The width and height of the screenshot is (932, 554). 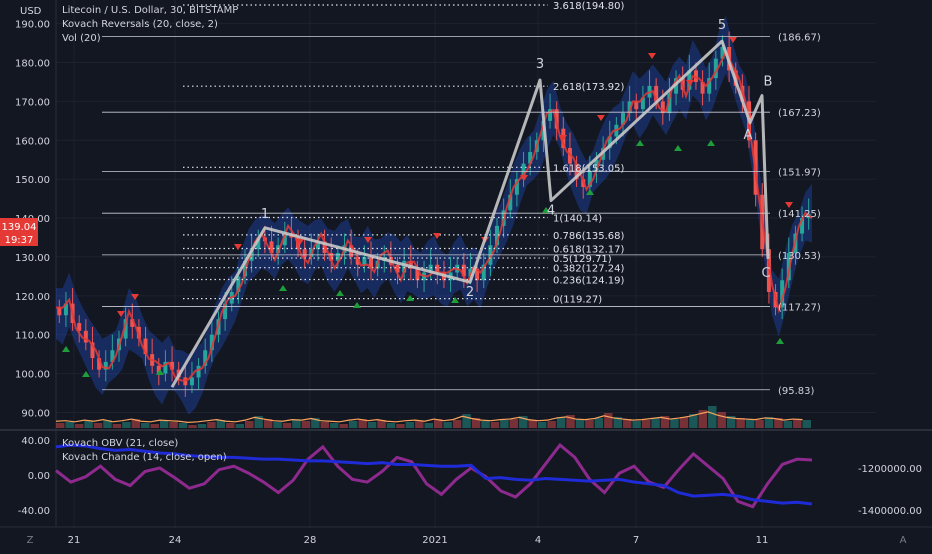 What do you see at coordinates (722, 25) in the screenshot?
I see `wave-label: 5` at bounding box center [722, 25].